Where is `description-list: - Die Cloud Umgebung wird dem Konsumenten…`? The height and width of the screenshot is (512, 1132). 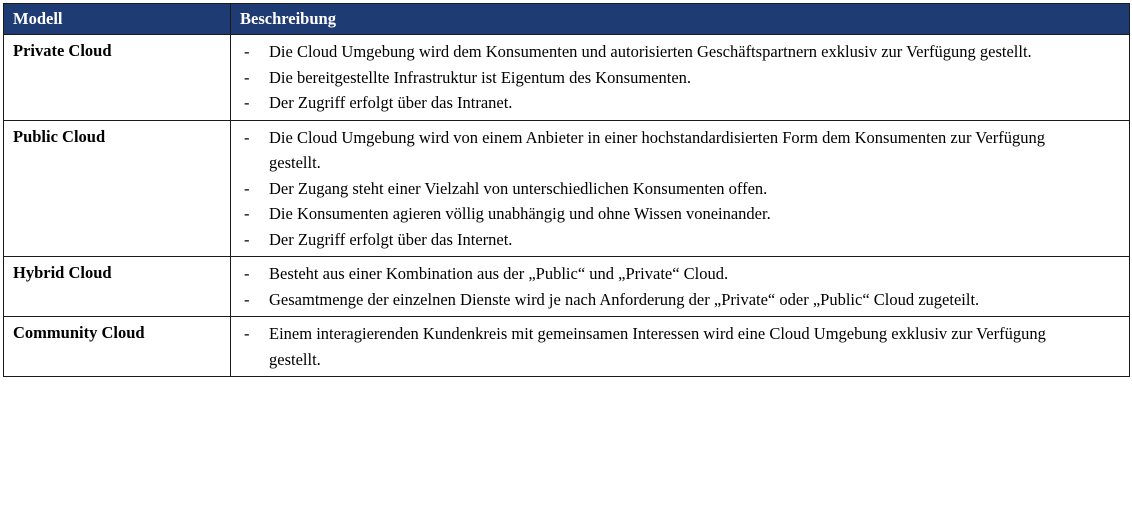
description-list: - Die Cloud Umgebung wird dem Konsumenten… is located at coordinates (671, 77).